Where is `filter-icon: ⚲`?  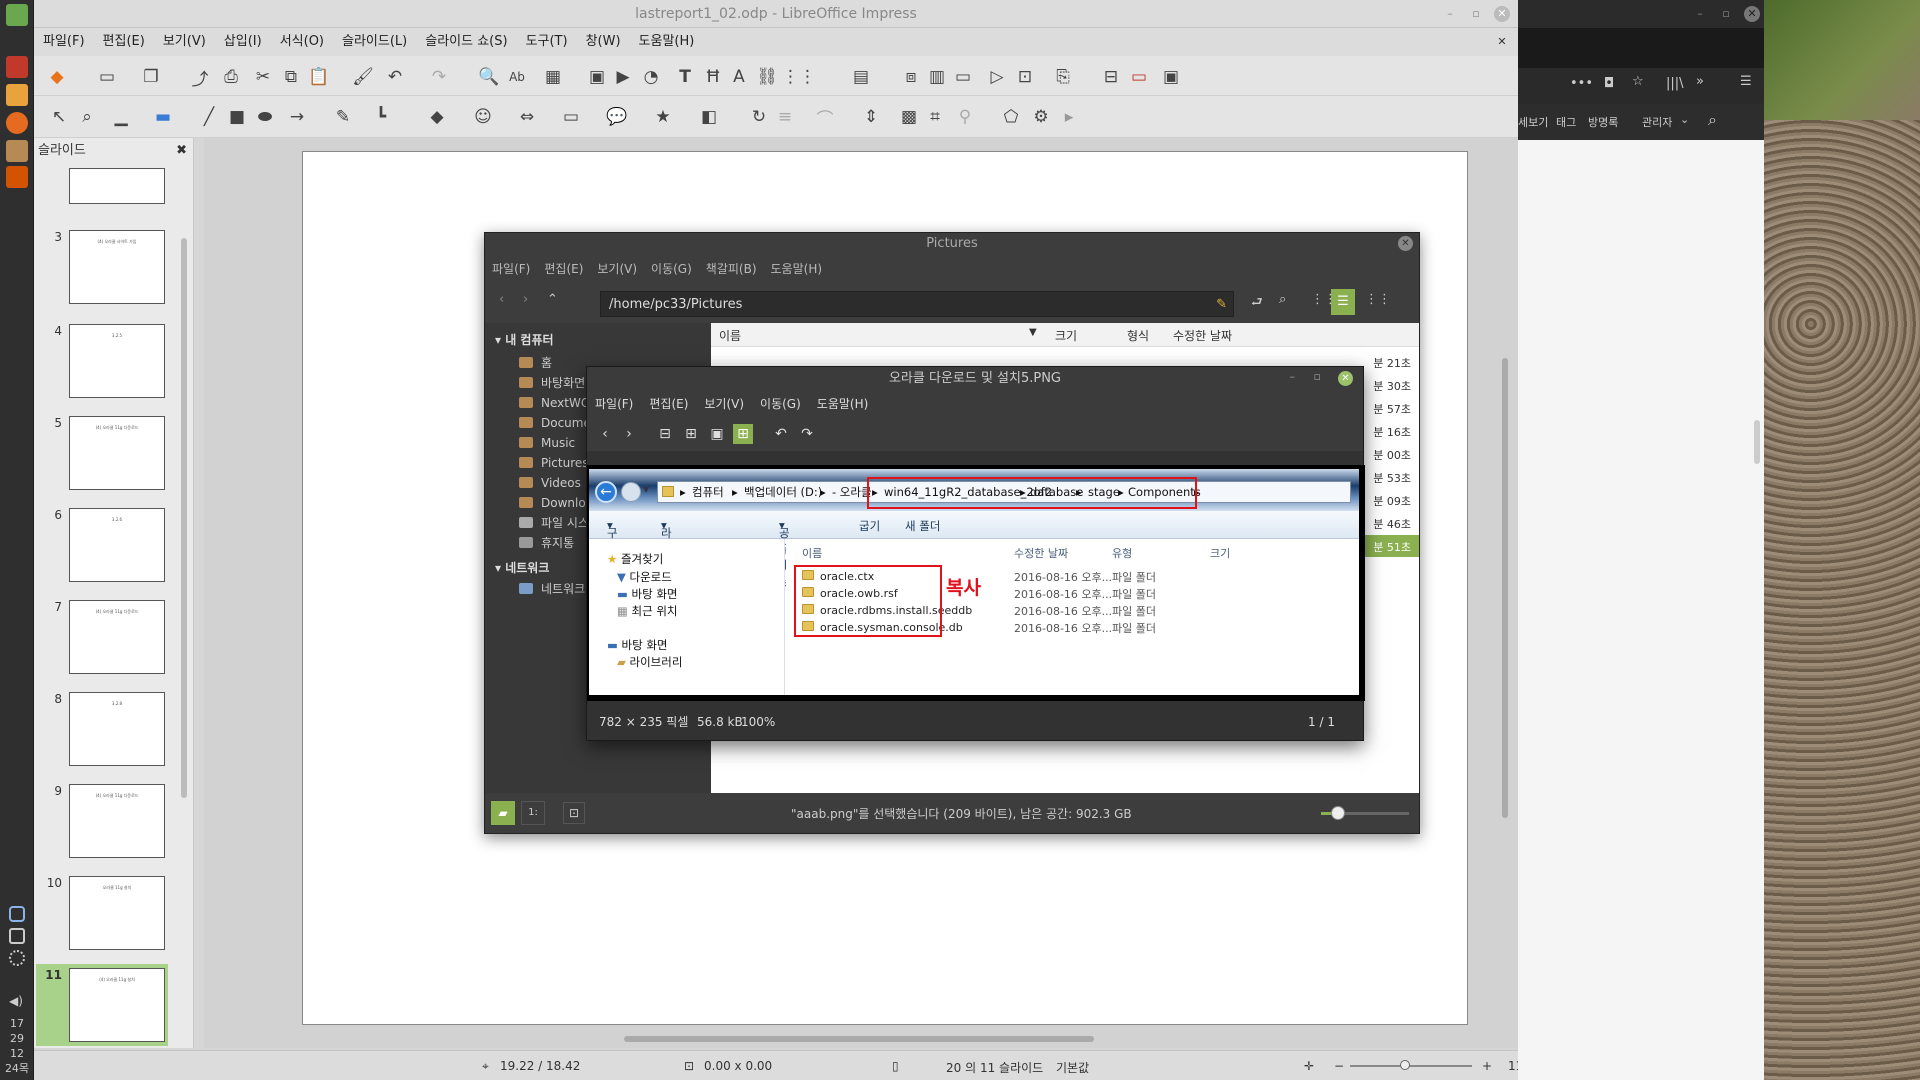
filter-icon: ⚲ is located at coordinates (965, 117).